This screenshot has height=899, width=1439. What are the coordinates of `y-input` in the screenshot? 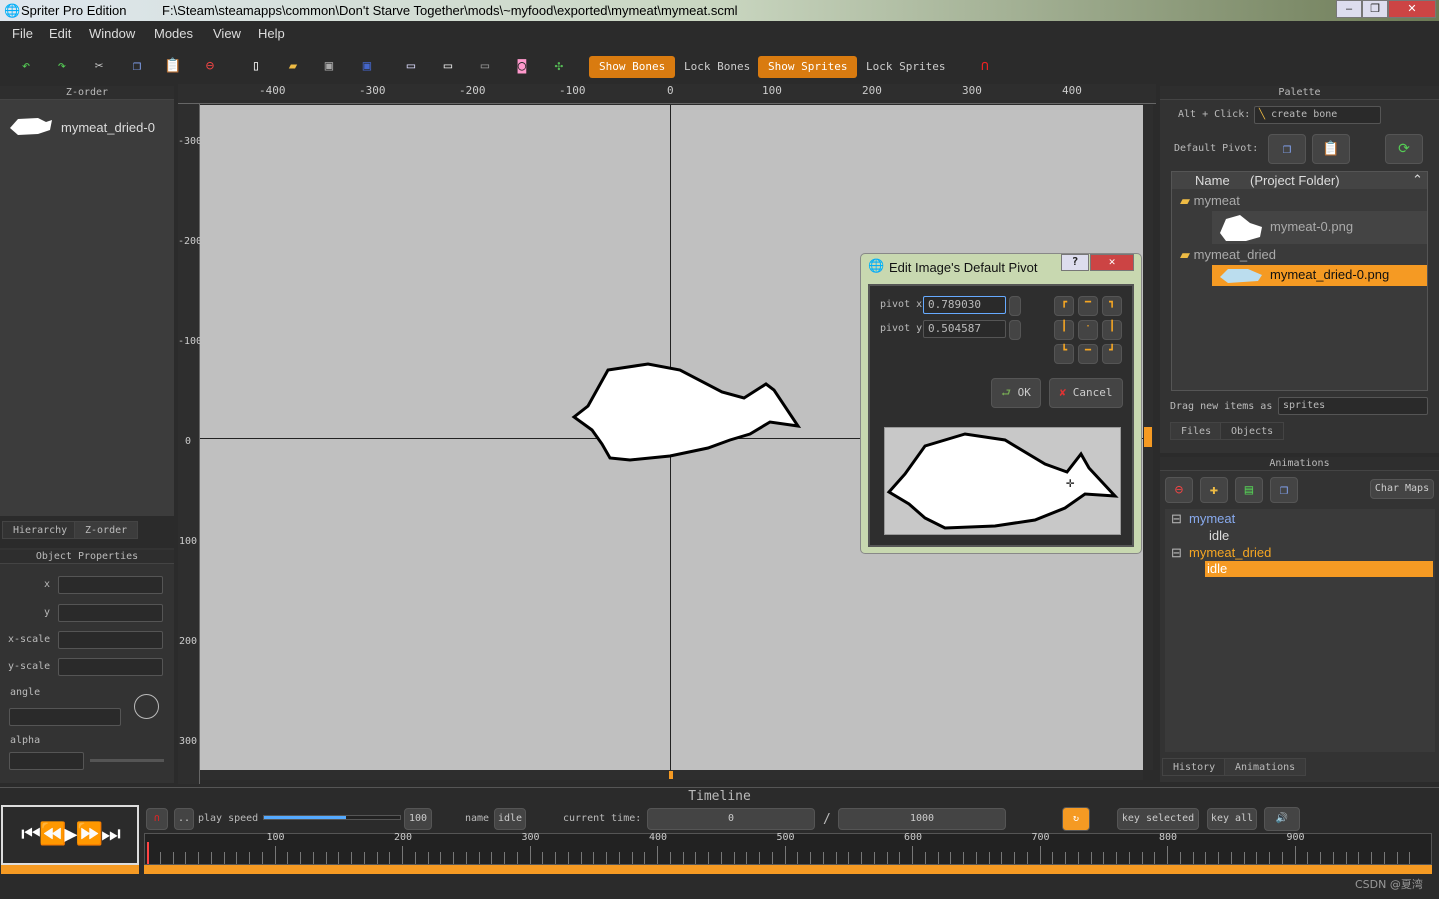 It's located at (110, 613).